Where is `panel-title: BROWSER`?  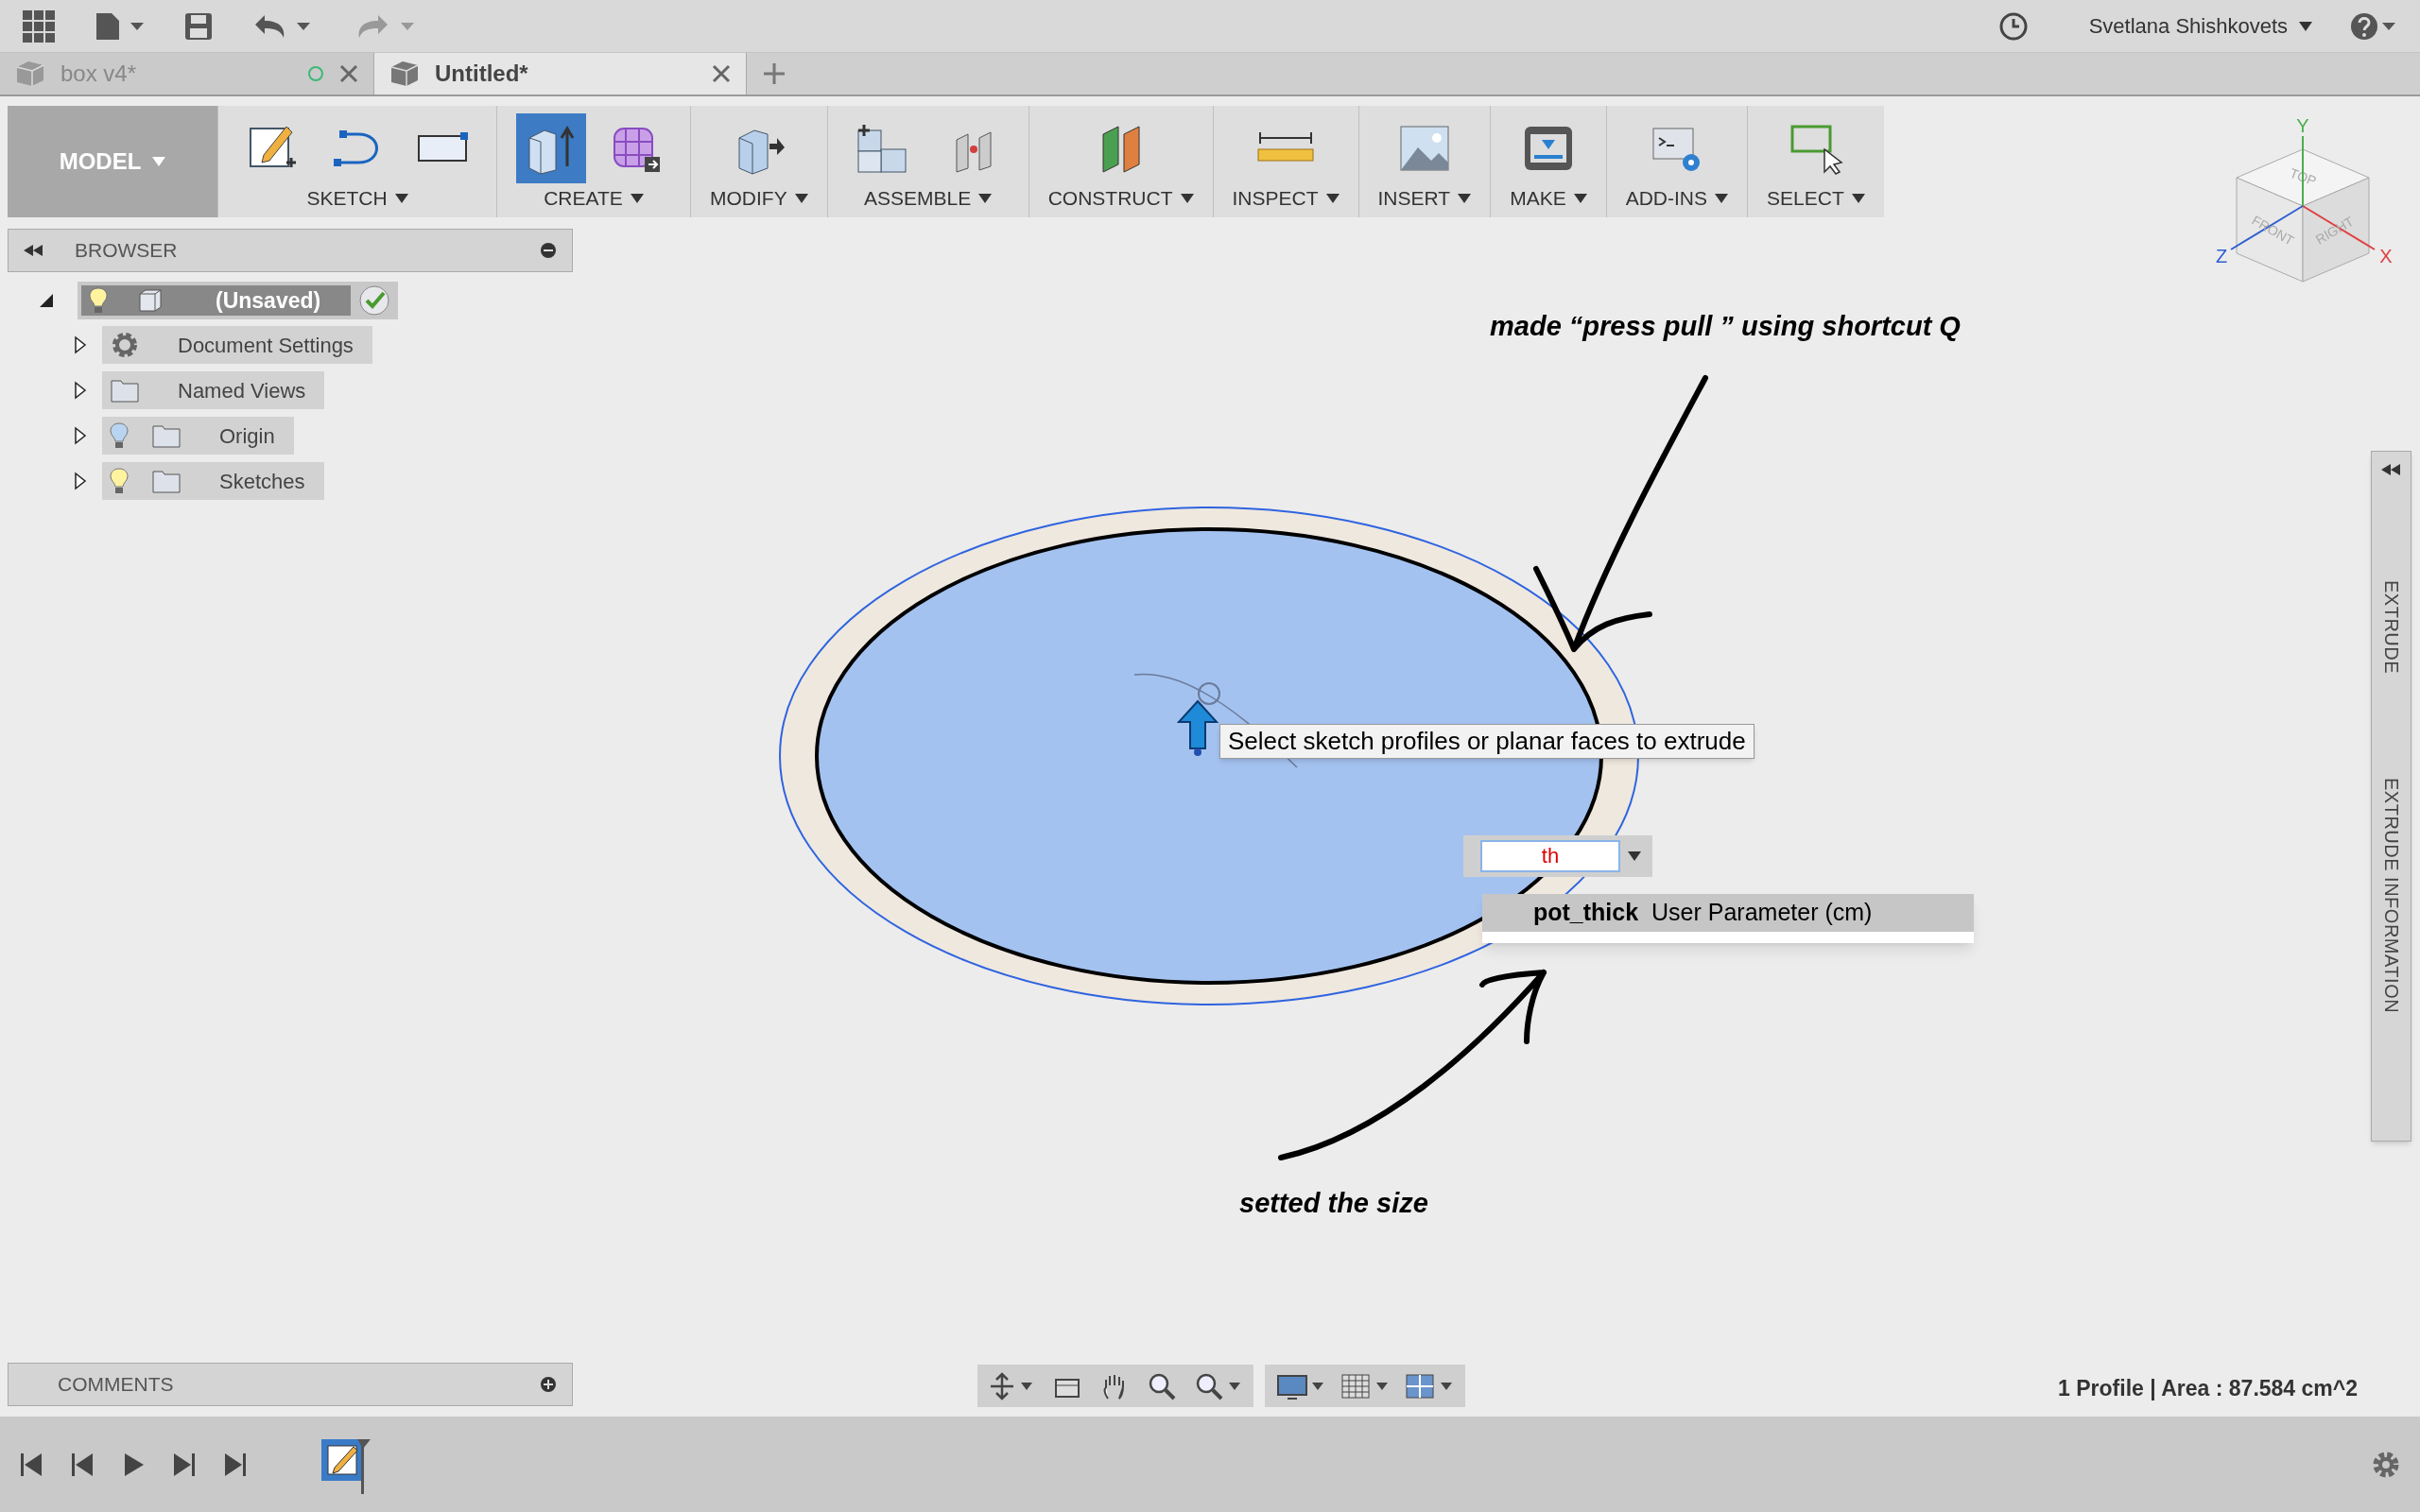
panel-title: BROWSER is located at coordinates (127, 251).